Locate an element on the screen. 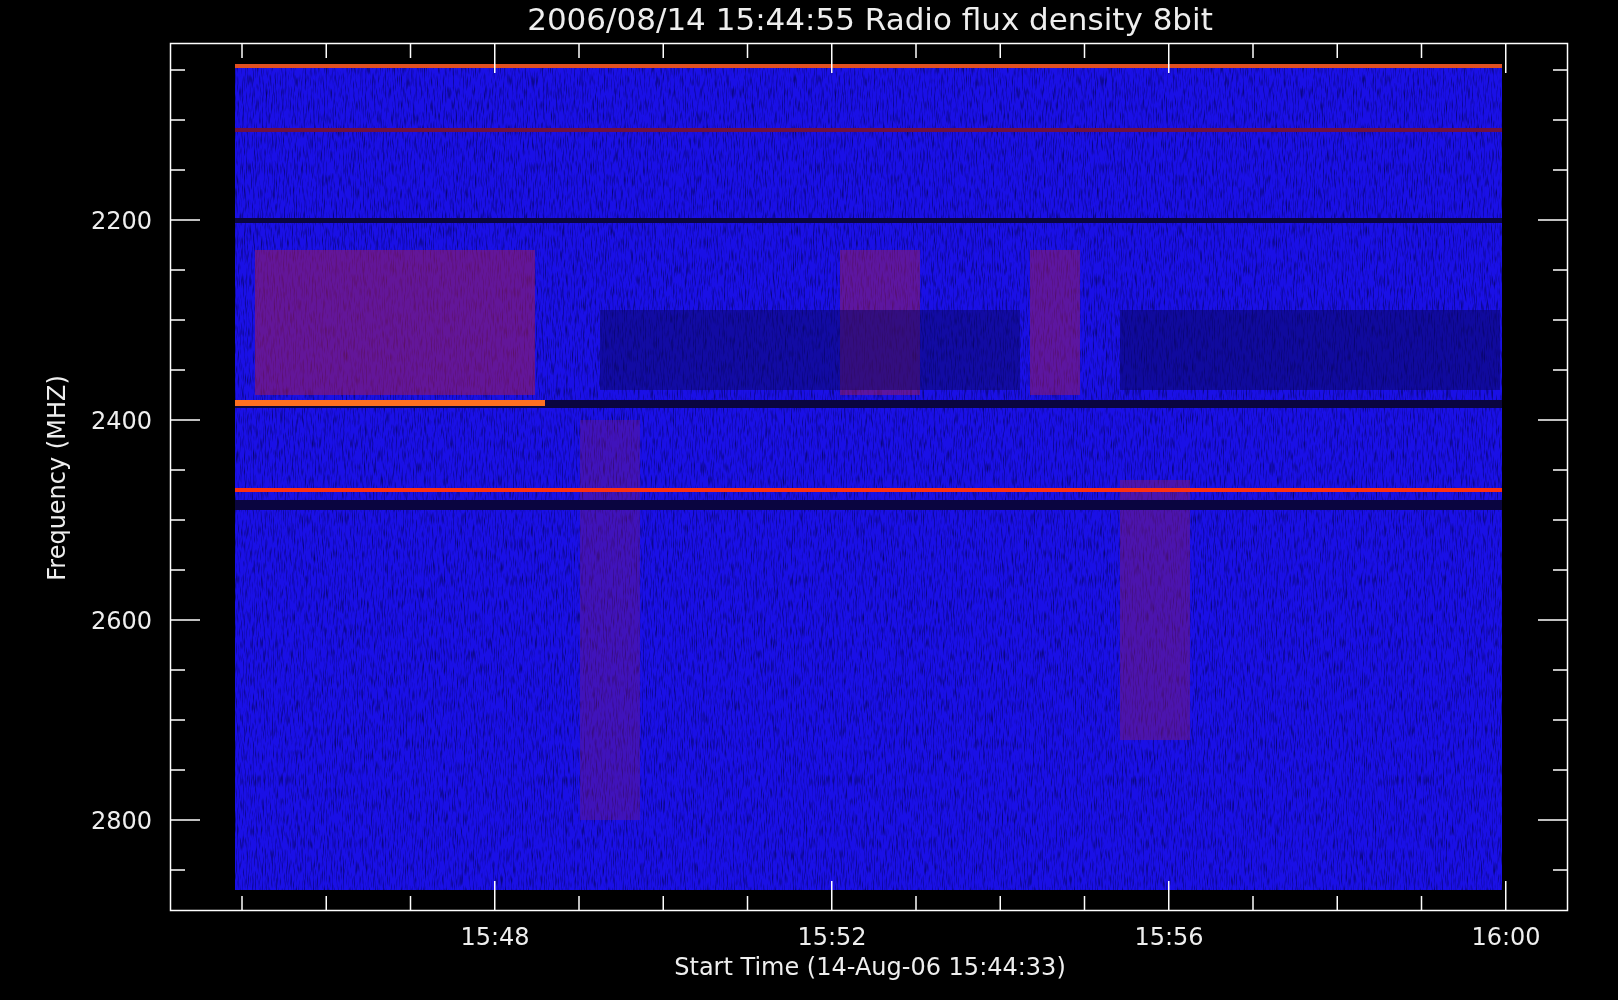 This screenshot has height=1000, width=1618. tick-label: 15:48 is located at coordinates (495, 937).